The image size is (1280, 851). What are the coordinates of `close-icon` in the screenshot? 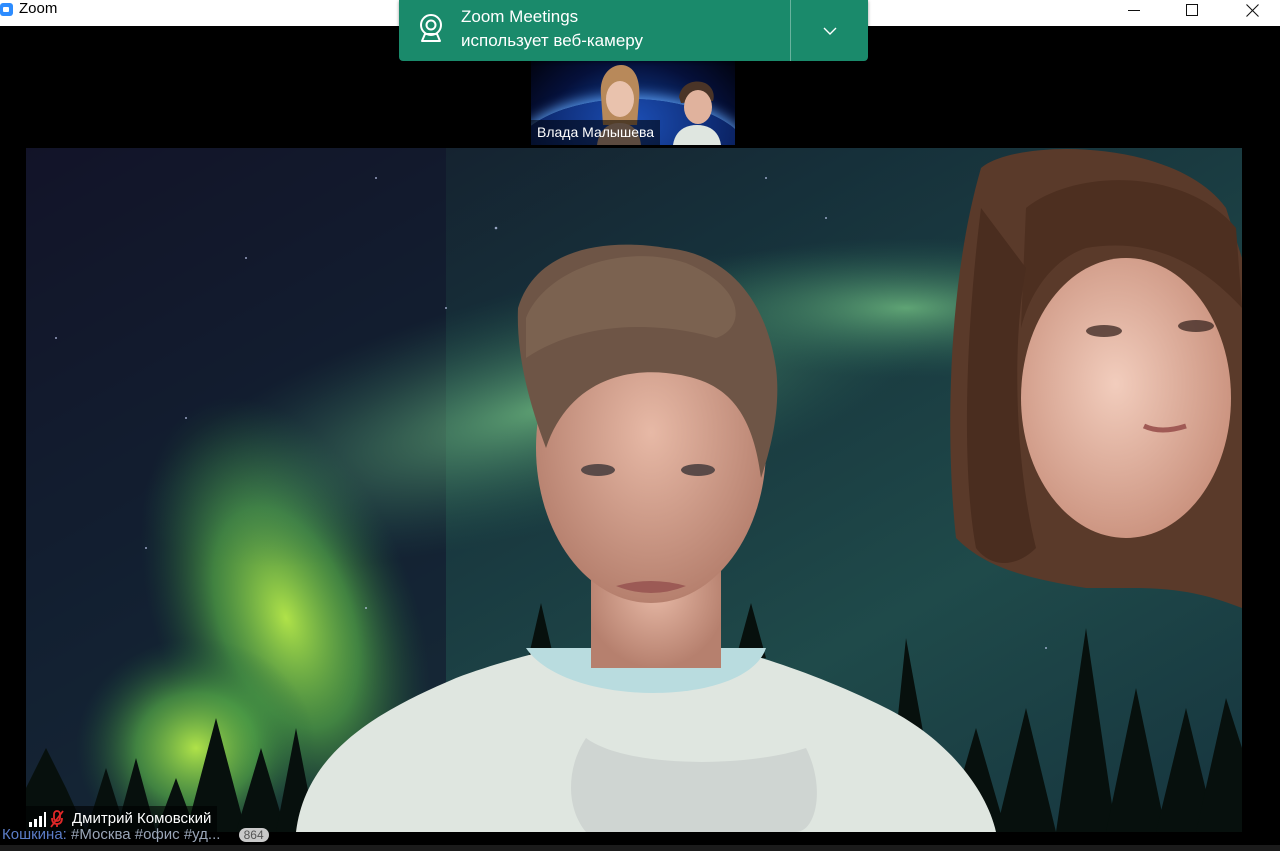 It's located at (1252, 10).